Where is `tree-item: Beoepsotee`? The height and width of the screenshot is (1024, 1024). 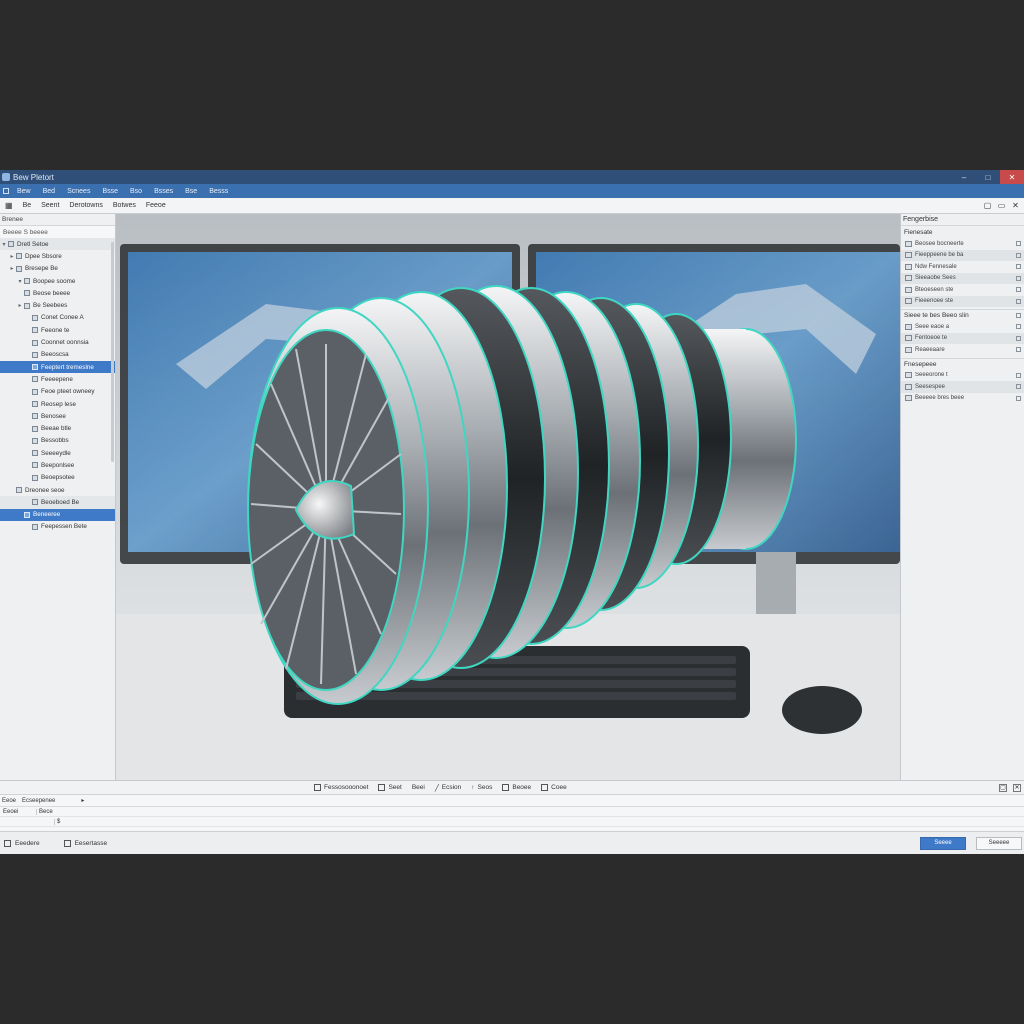 tree-item: Beoepsotee is located at coordinates (57, 478).